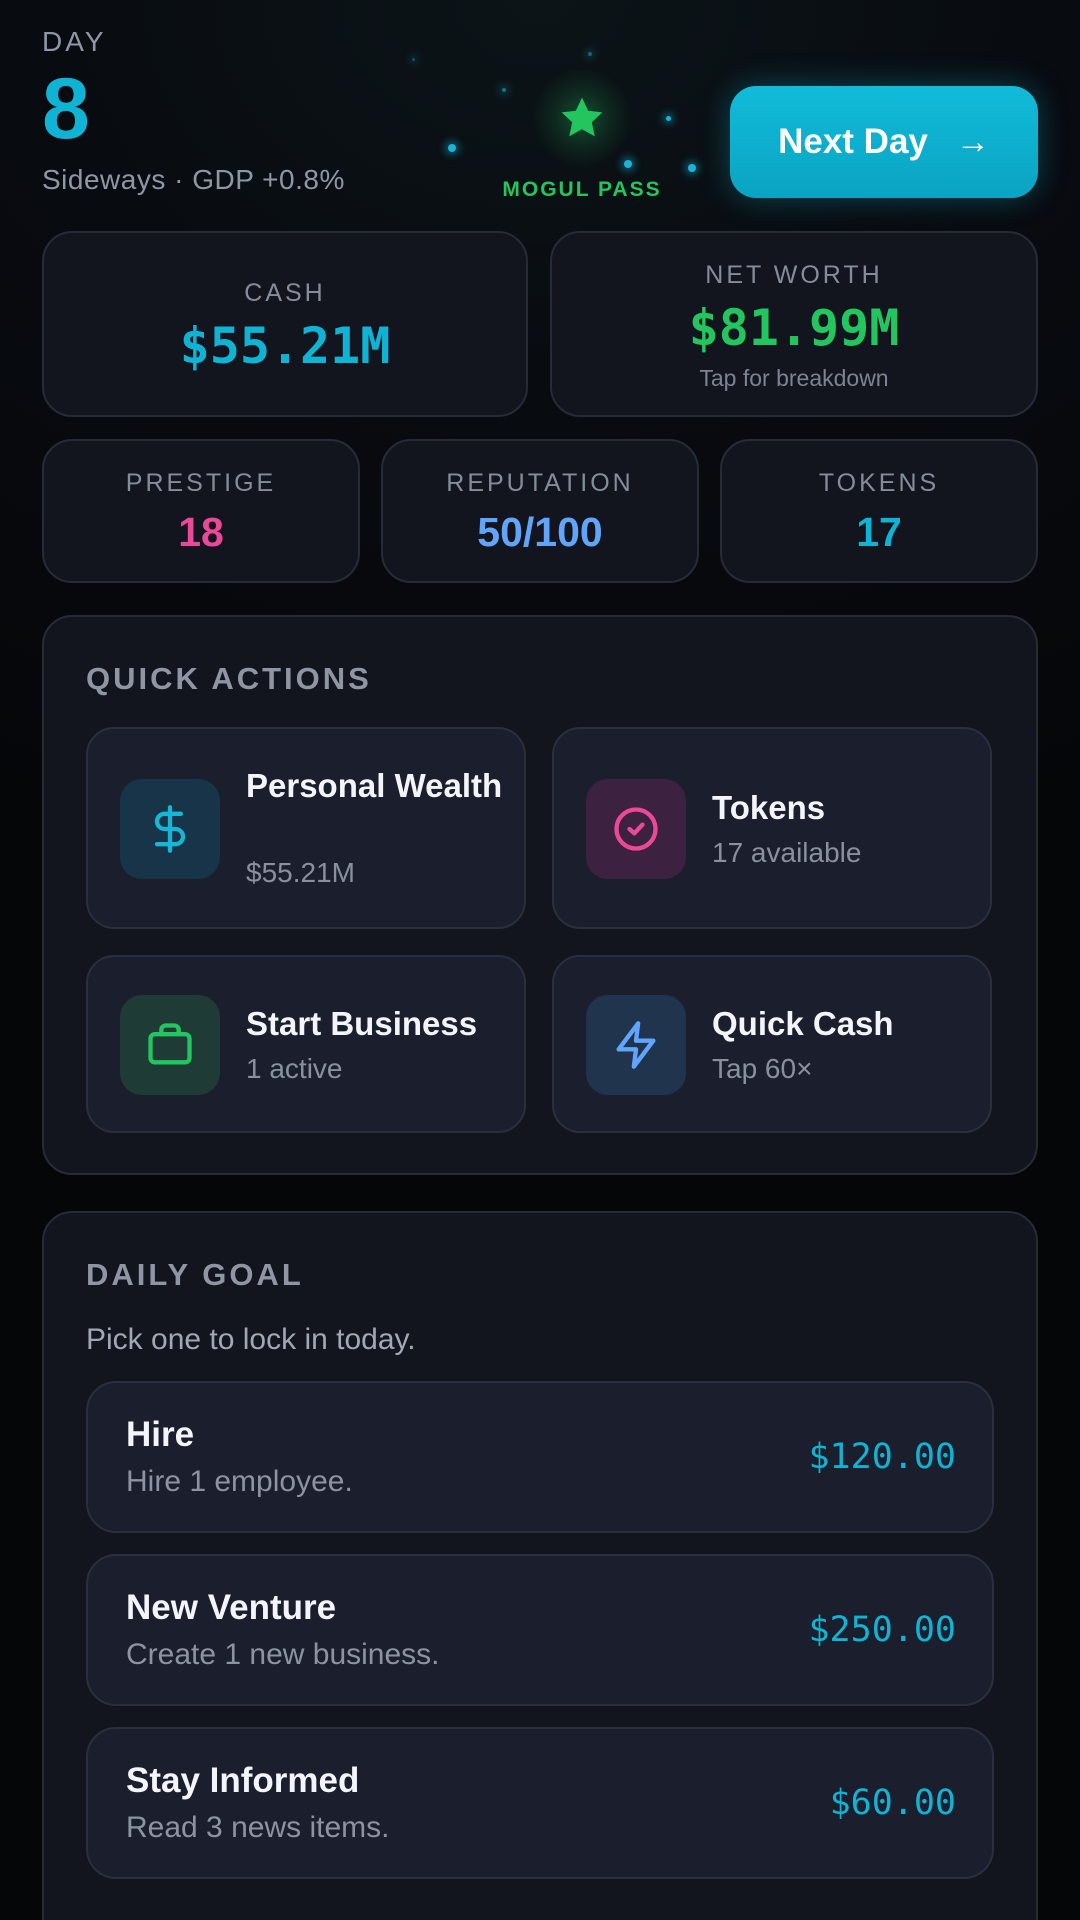 This screenshot has height=1920, width=1080. Describe the element at coordinates (306, 1044) in the screenshot. I see `start-business-tile: Start Business 1 active` at that location.